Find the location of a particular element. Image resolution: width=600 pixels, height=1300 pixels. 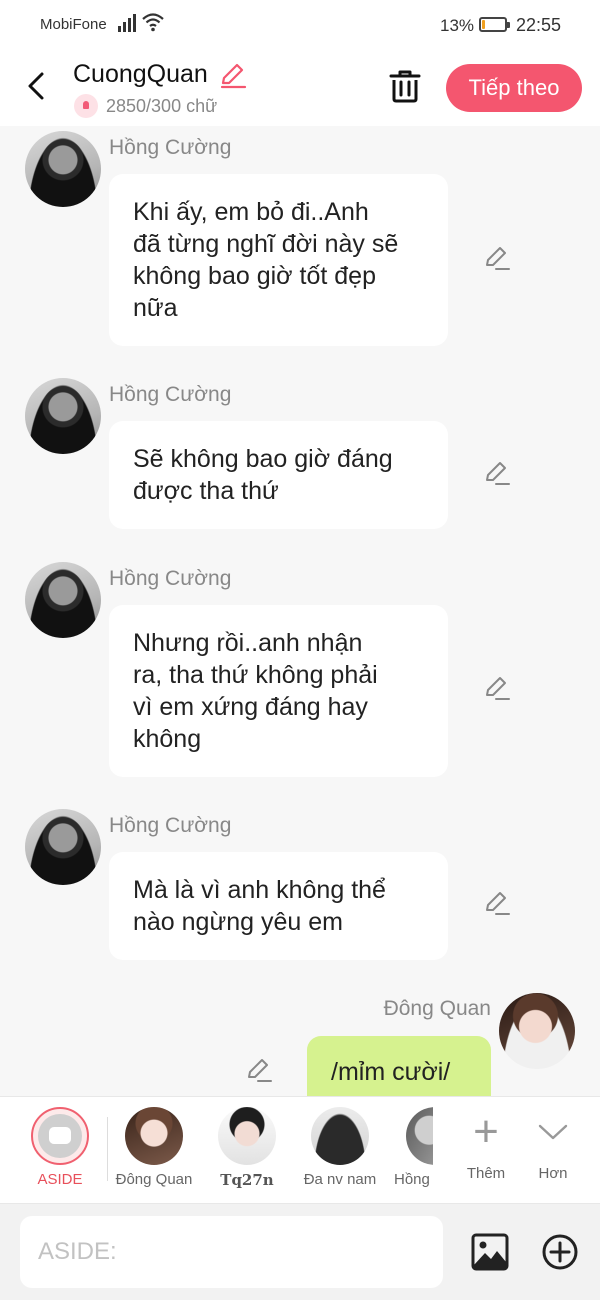

character-dong-quan: Đông Quan is located at coordinates (154, 1147).